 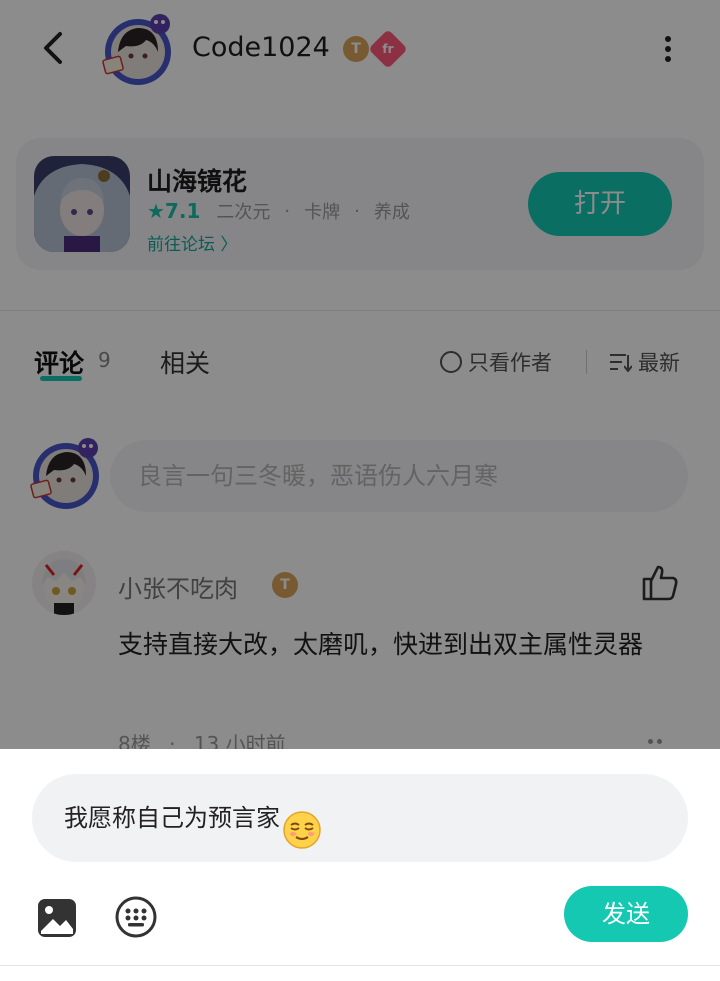 What do you see at coordinates (626, 914) in the screenshot?
I see `send-button: 发送` at bounding box center [626, 914].